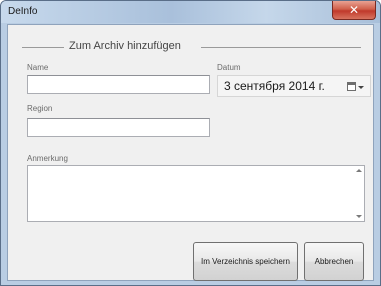  What do you see at coordinates (118, 84) in the screenshot?
I see `name-field` at bounding box center [118, 84].